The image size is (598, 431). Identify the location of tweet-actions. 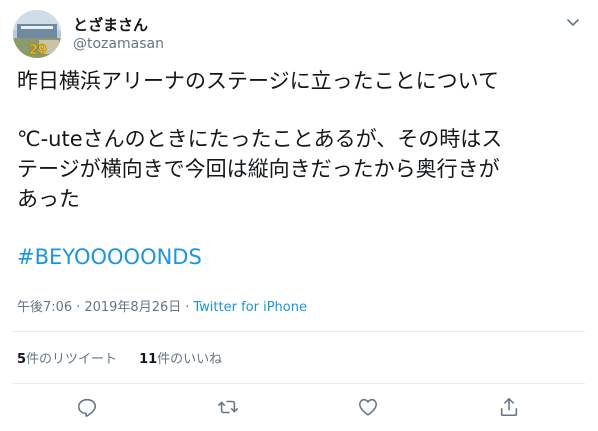
(299, 407).